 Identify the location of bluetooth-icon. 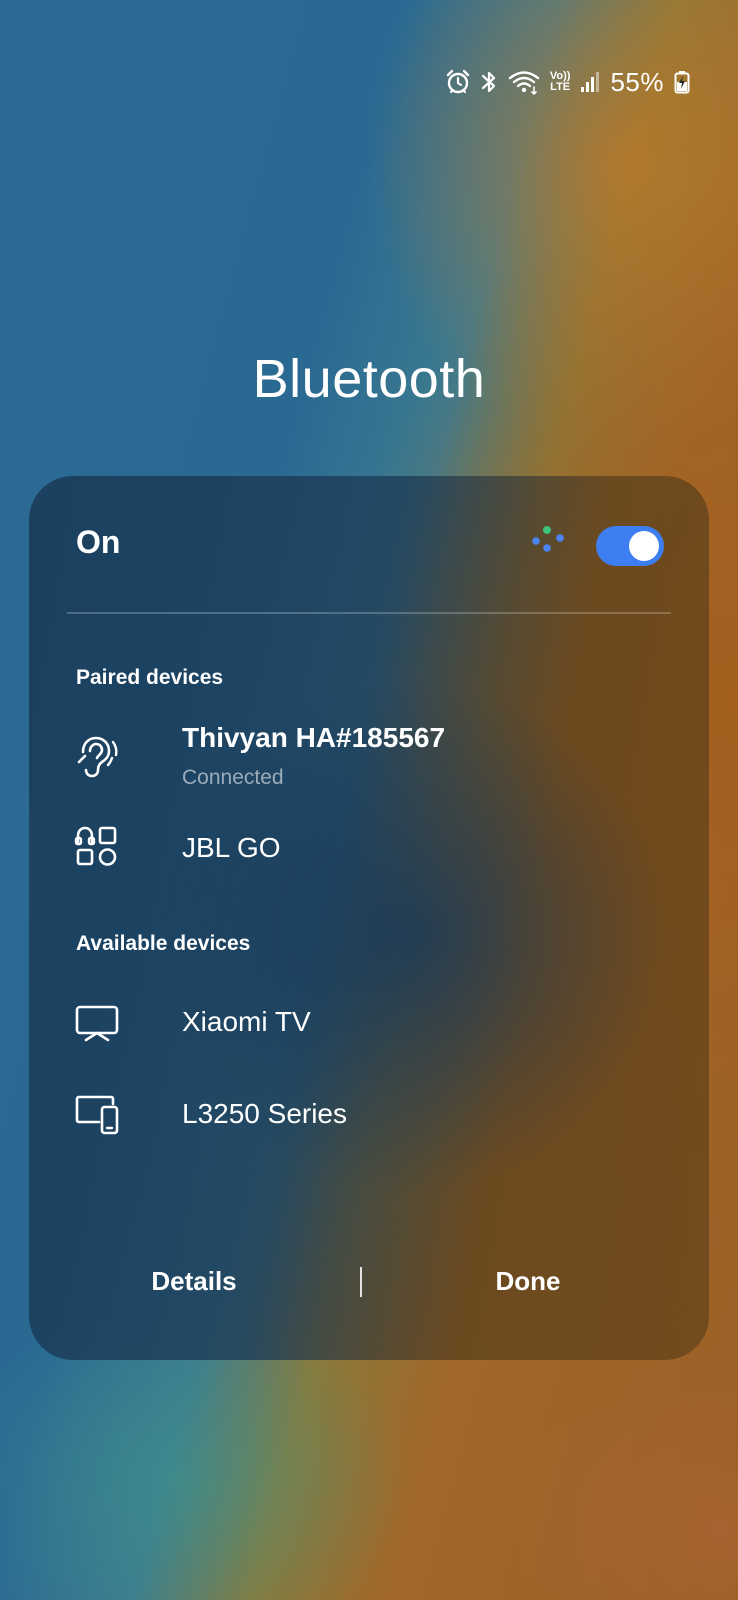
(489, 82).